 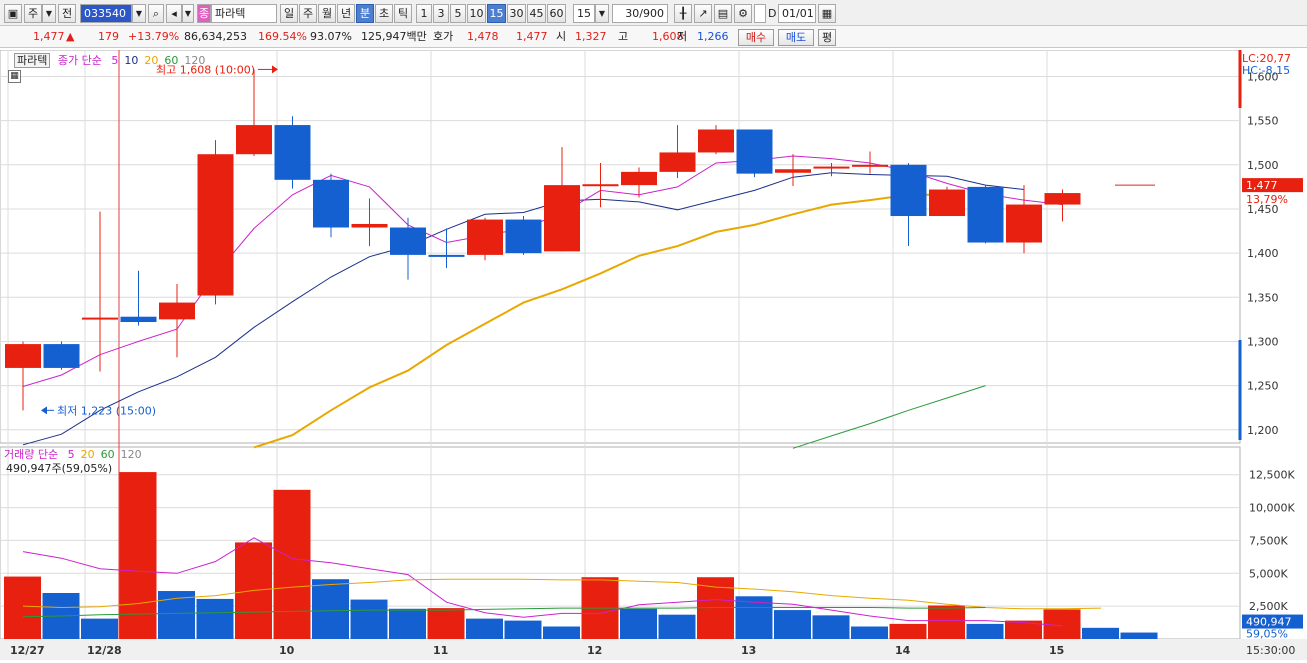 What do you see at coordinates (1263, 121) in the screenshot?
I see `price-tick-label: 1,550` at bounding box center [1263, 121].